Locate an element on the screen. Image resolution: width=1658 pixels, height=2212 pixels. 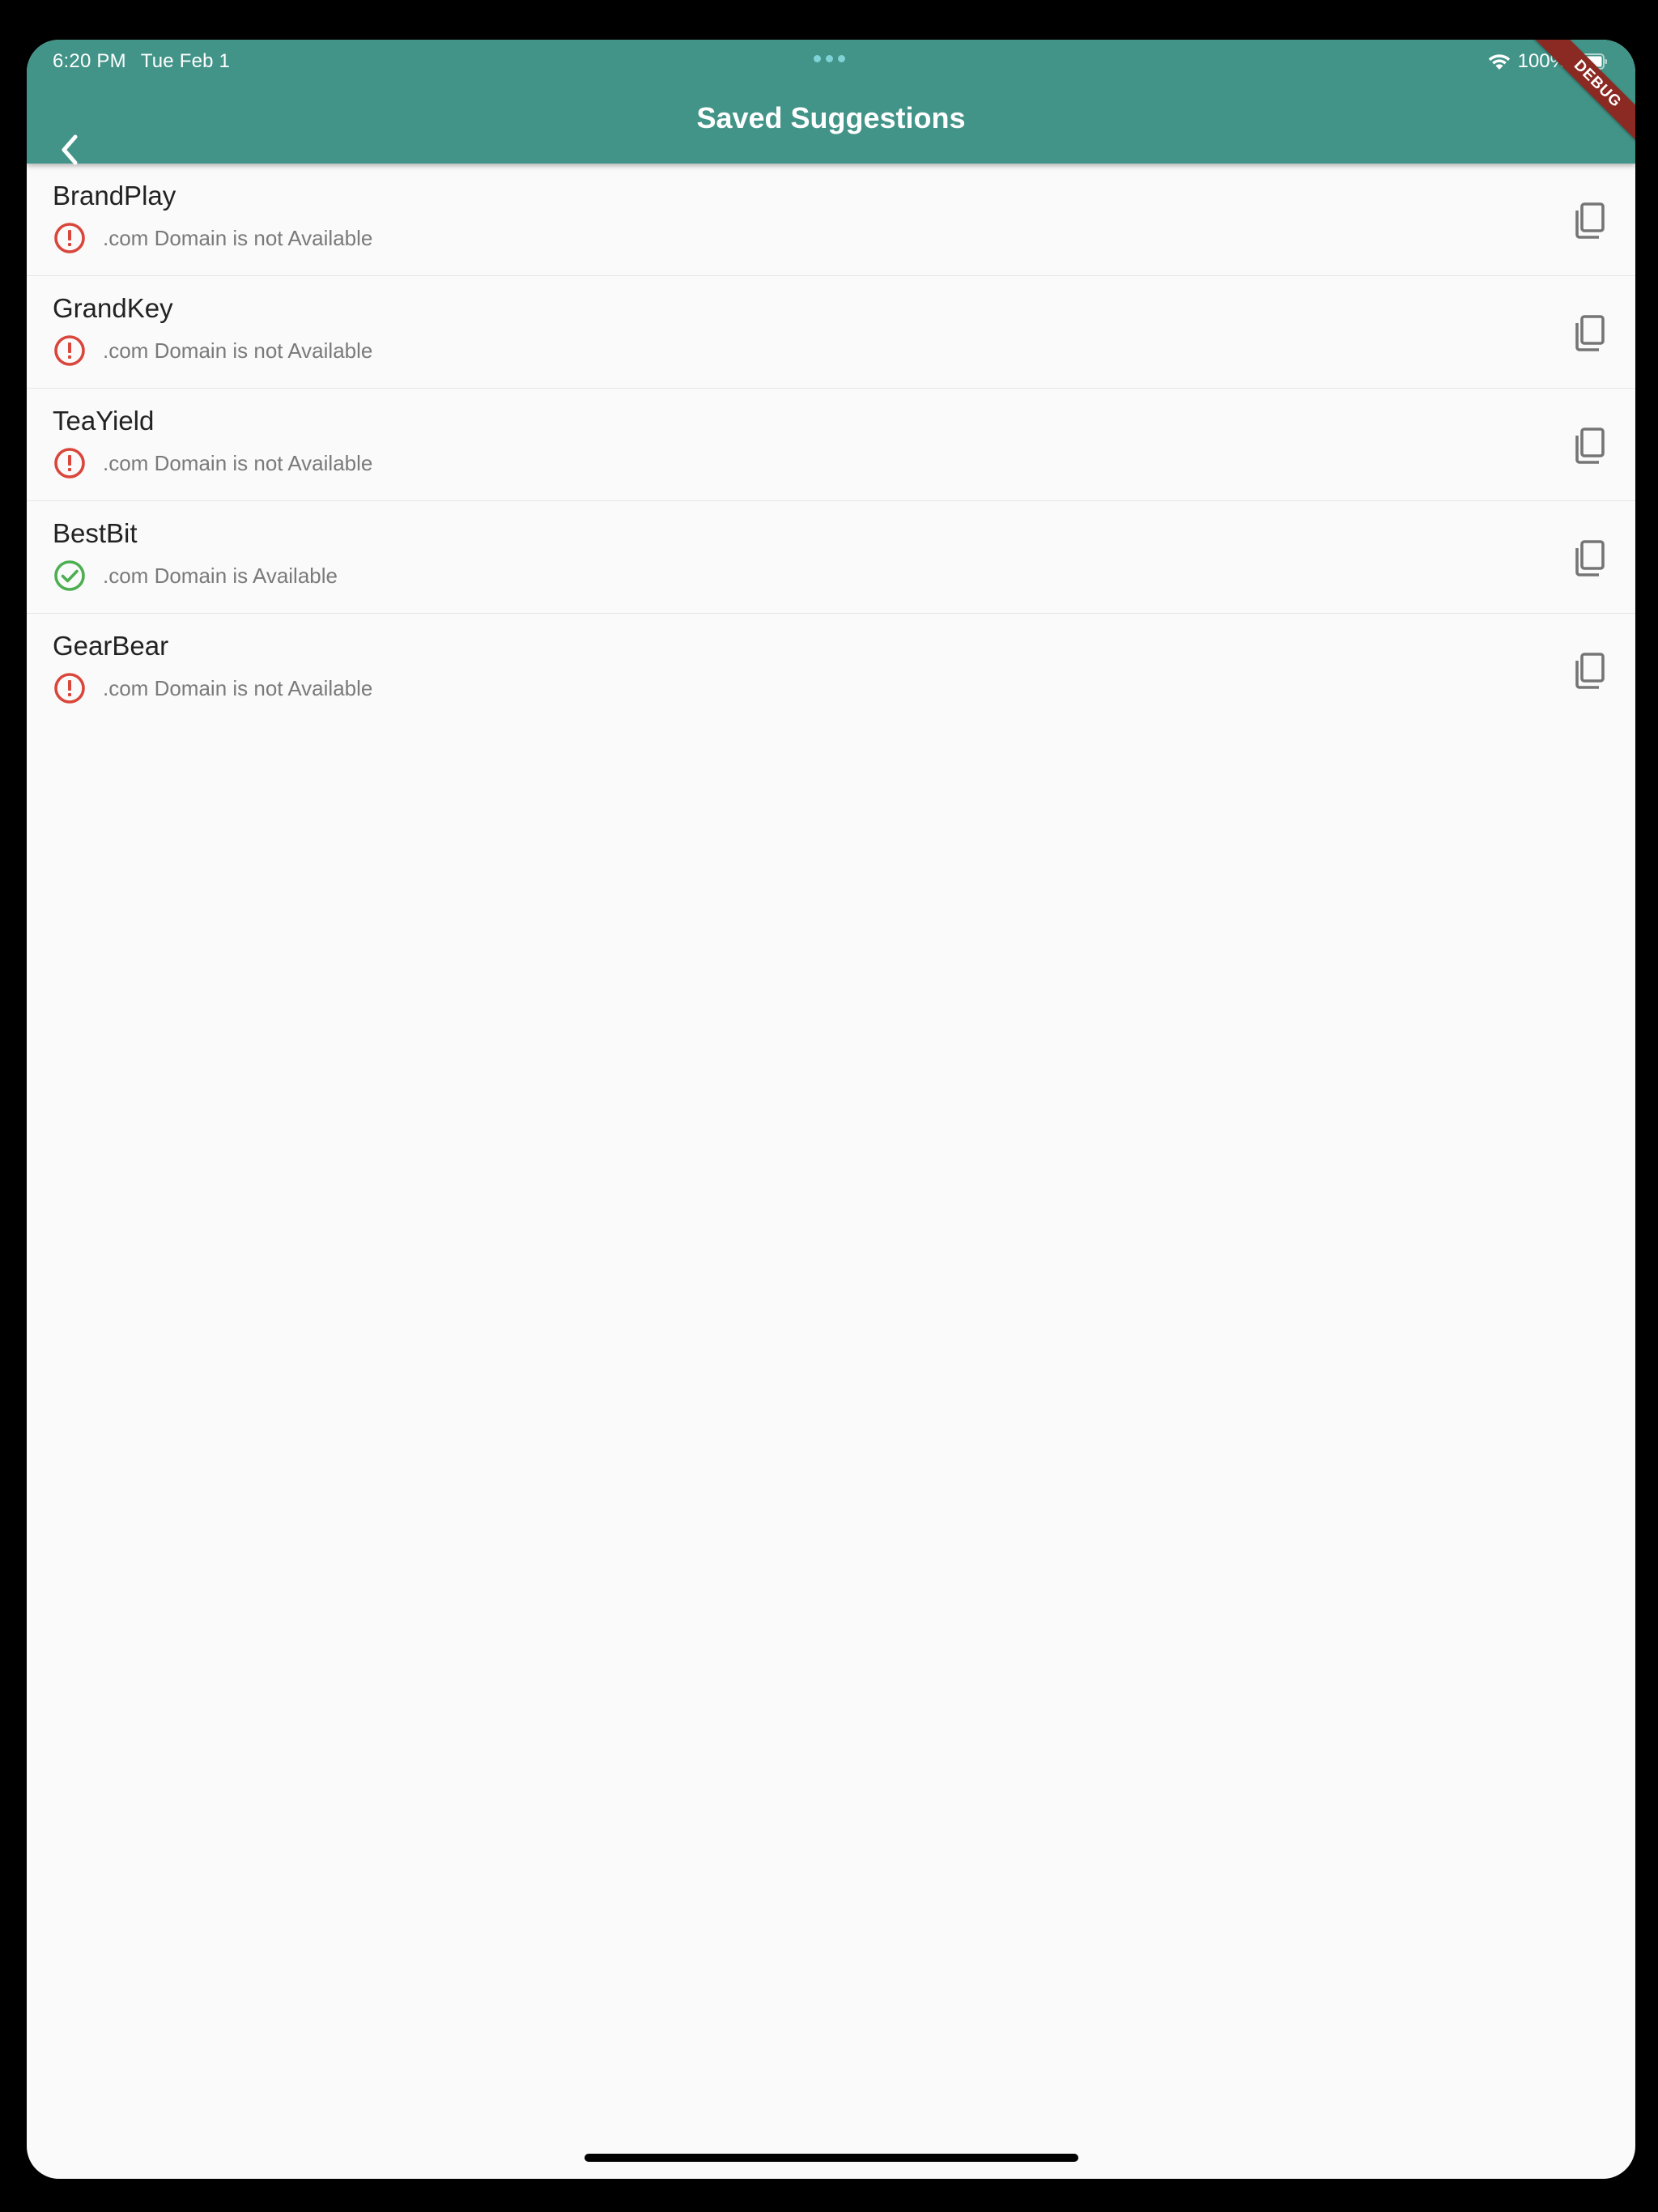
list-item: BestBit .com Domain is Available is located at coordinates (831, 557).